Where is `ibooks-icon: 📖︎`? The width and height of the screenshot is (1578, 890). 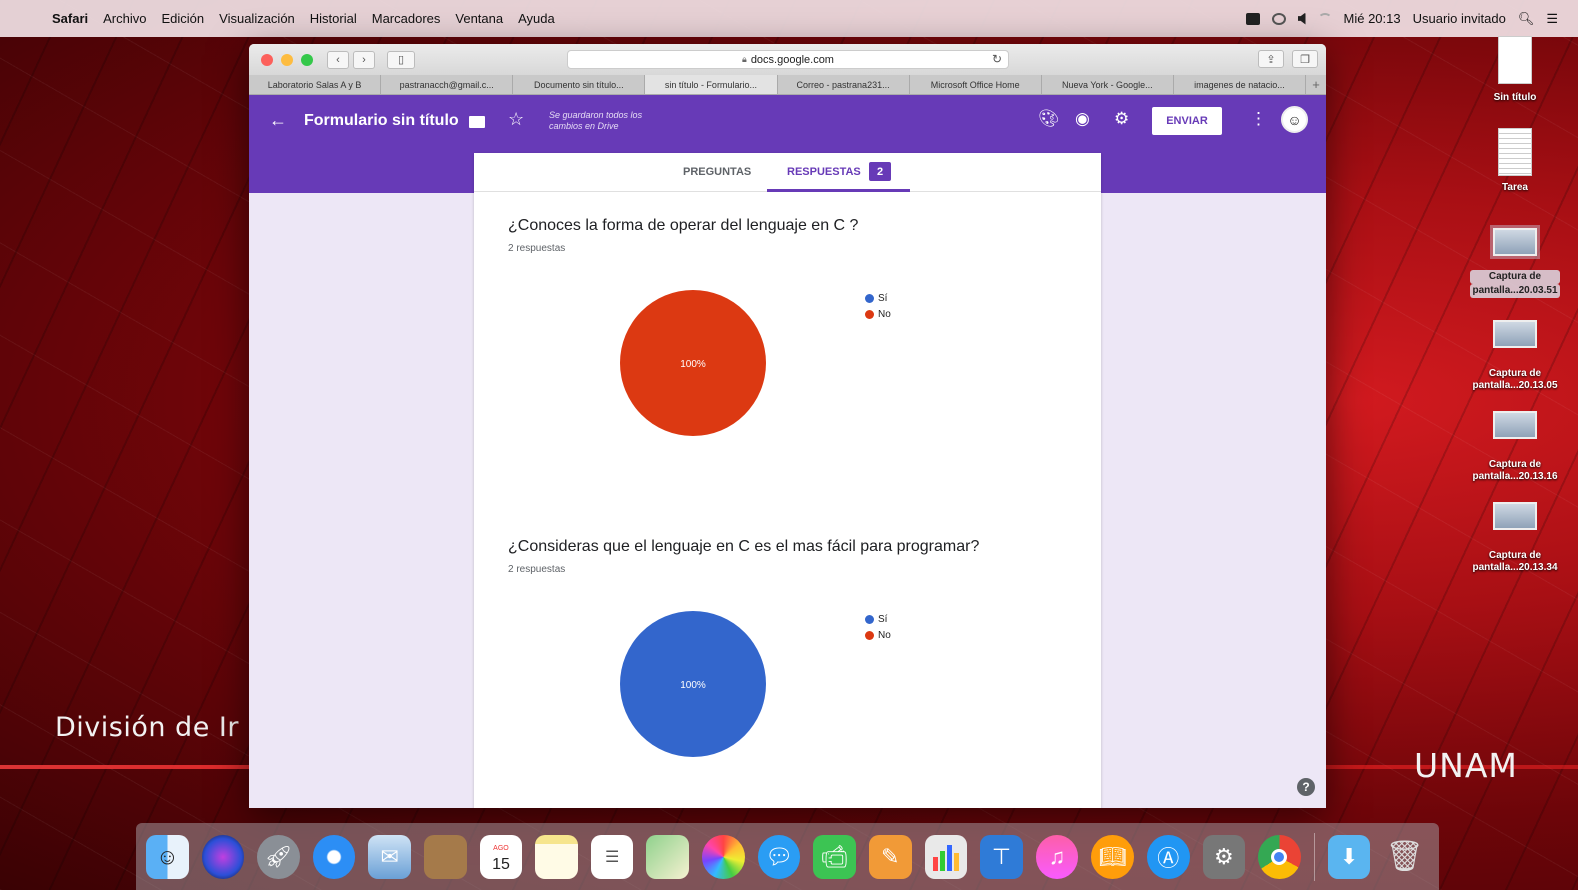
ibooks-icon: 📖︎ is located at coordinates (1112, 856).